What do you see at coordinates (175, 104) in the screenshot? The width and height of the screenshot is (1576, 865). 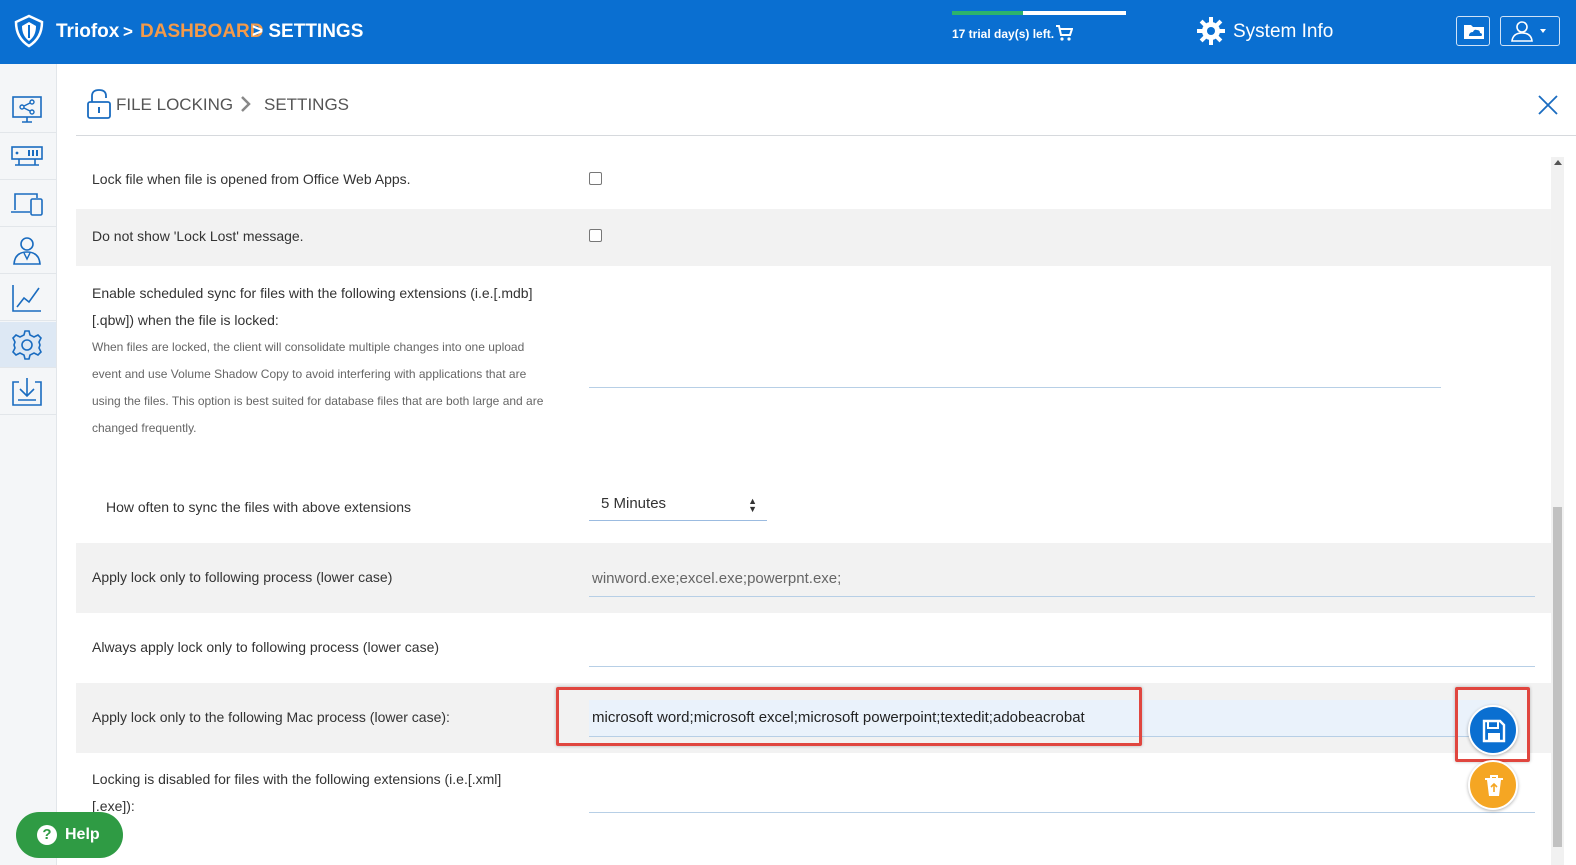 I see `page-title: FILE LOCKING` at bounding box center [175, 104].